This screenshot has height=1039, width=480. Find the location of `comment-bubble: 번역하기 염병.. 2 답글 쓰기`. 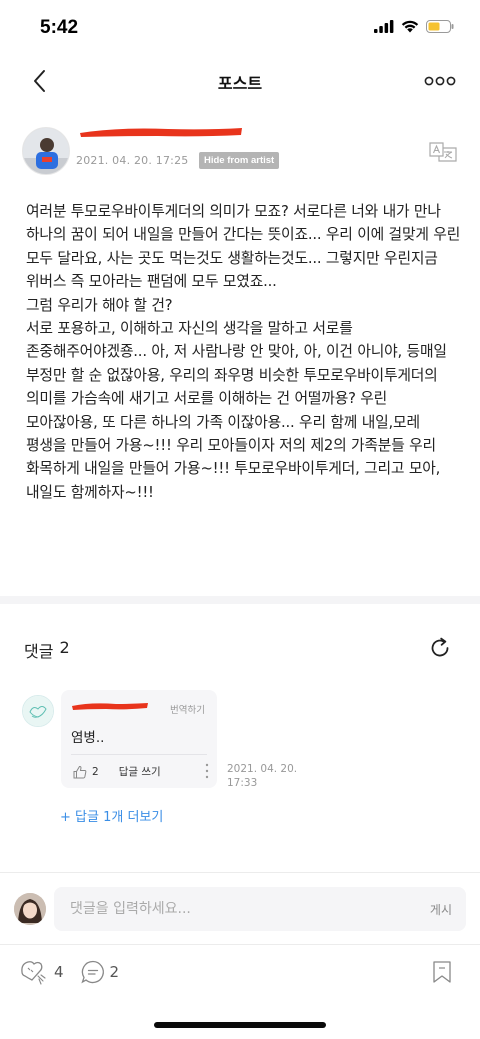

comment-bubble: 번역하기 염병.. 2 답글 쓰기 is located at coordinates (139, 739).